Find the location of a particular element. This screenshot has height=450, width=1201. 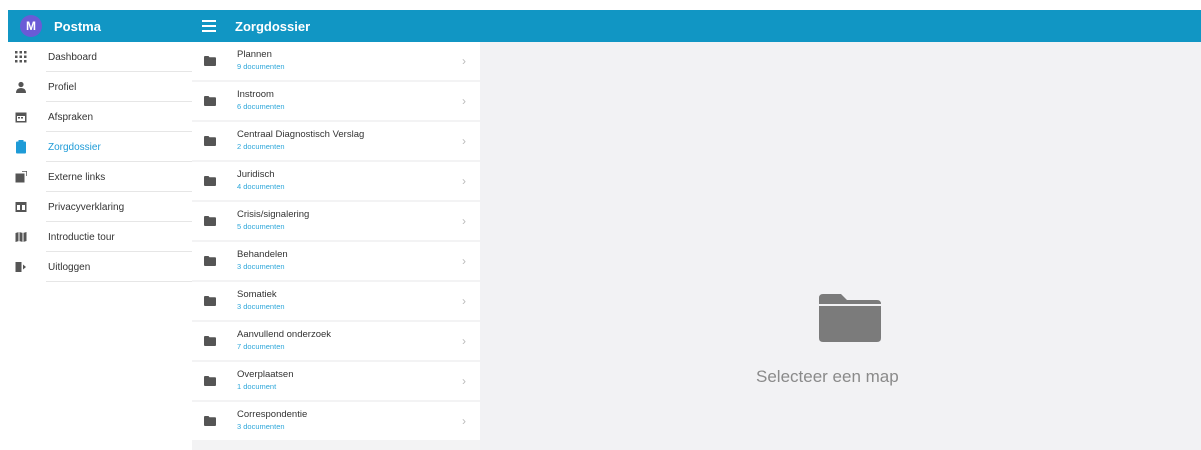

folder-name: Somatiek is located at coordinates (257, 294).